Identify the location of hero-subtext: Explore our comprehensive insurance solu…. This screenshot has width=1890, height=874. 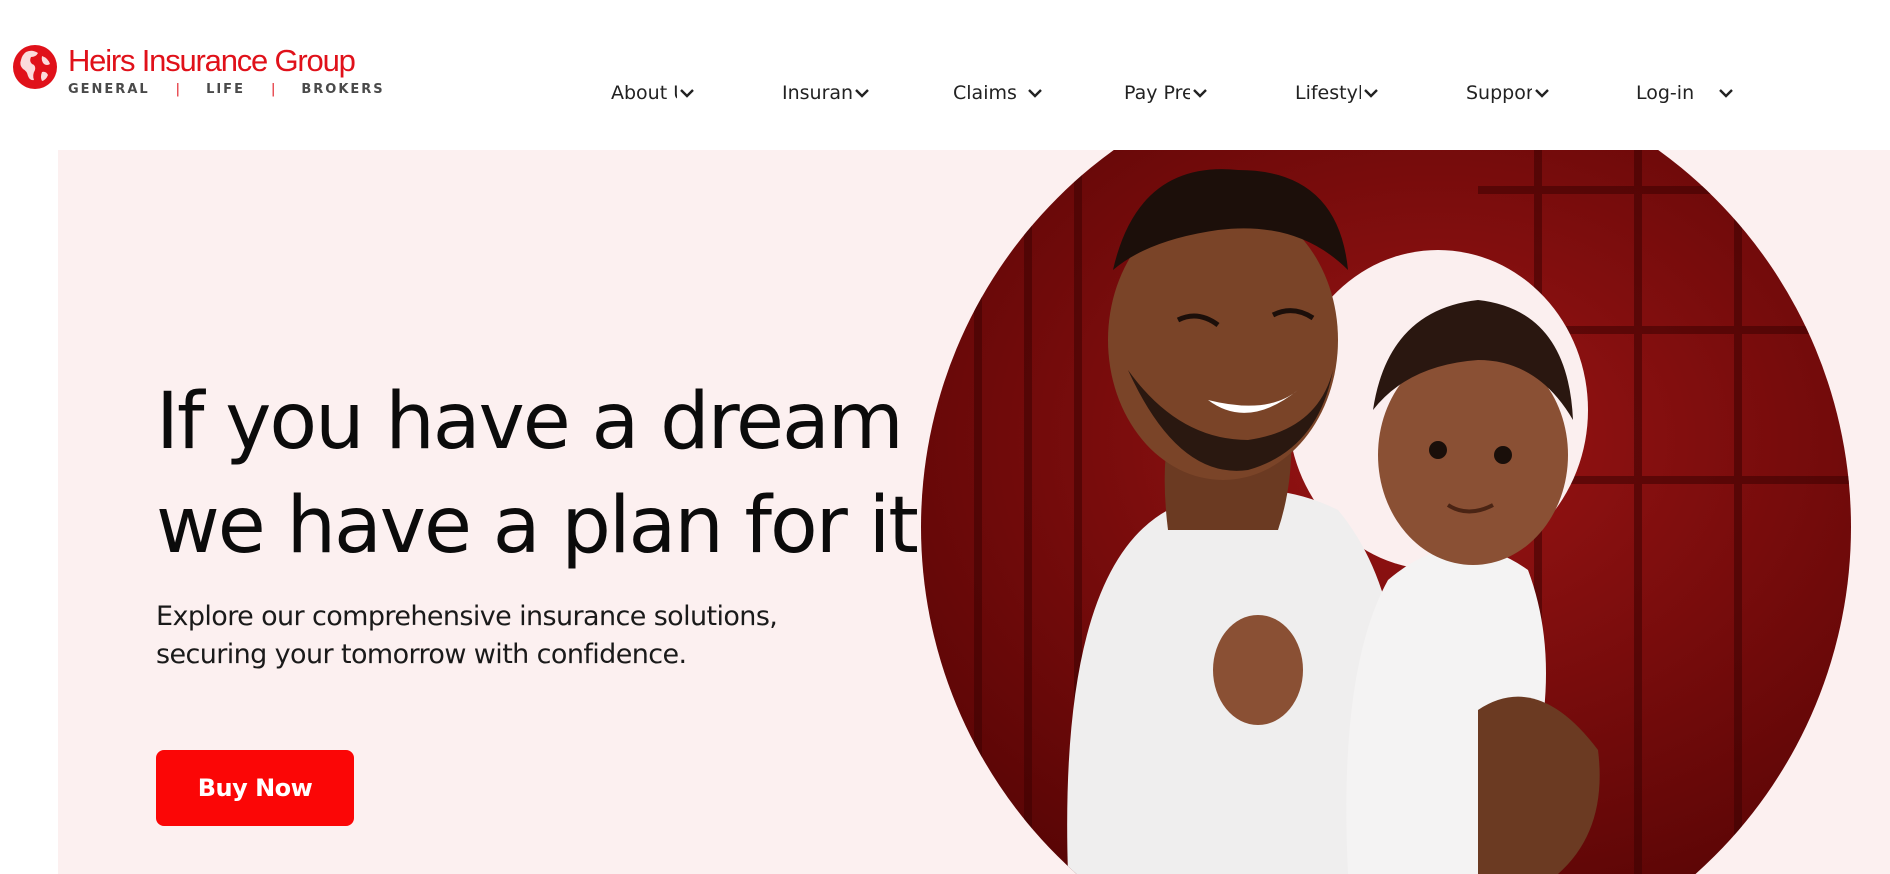
(467, 636).